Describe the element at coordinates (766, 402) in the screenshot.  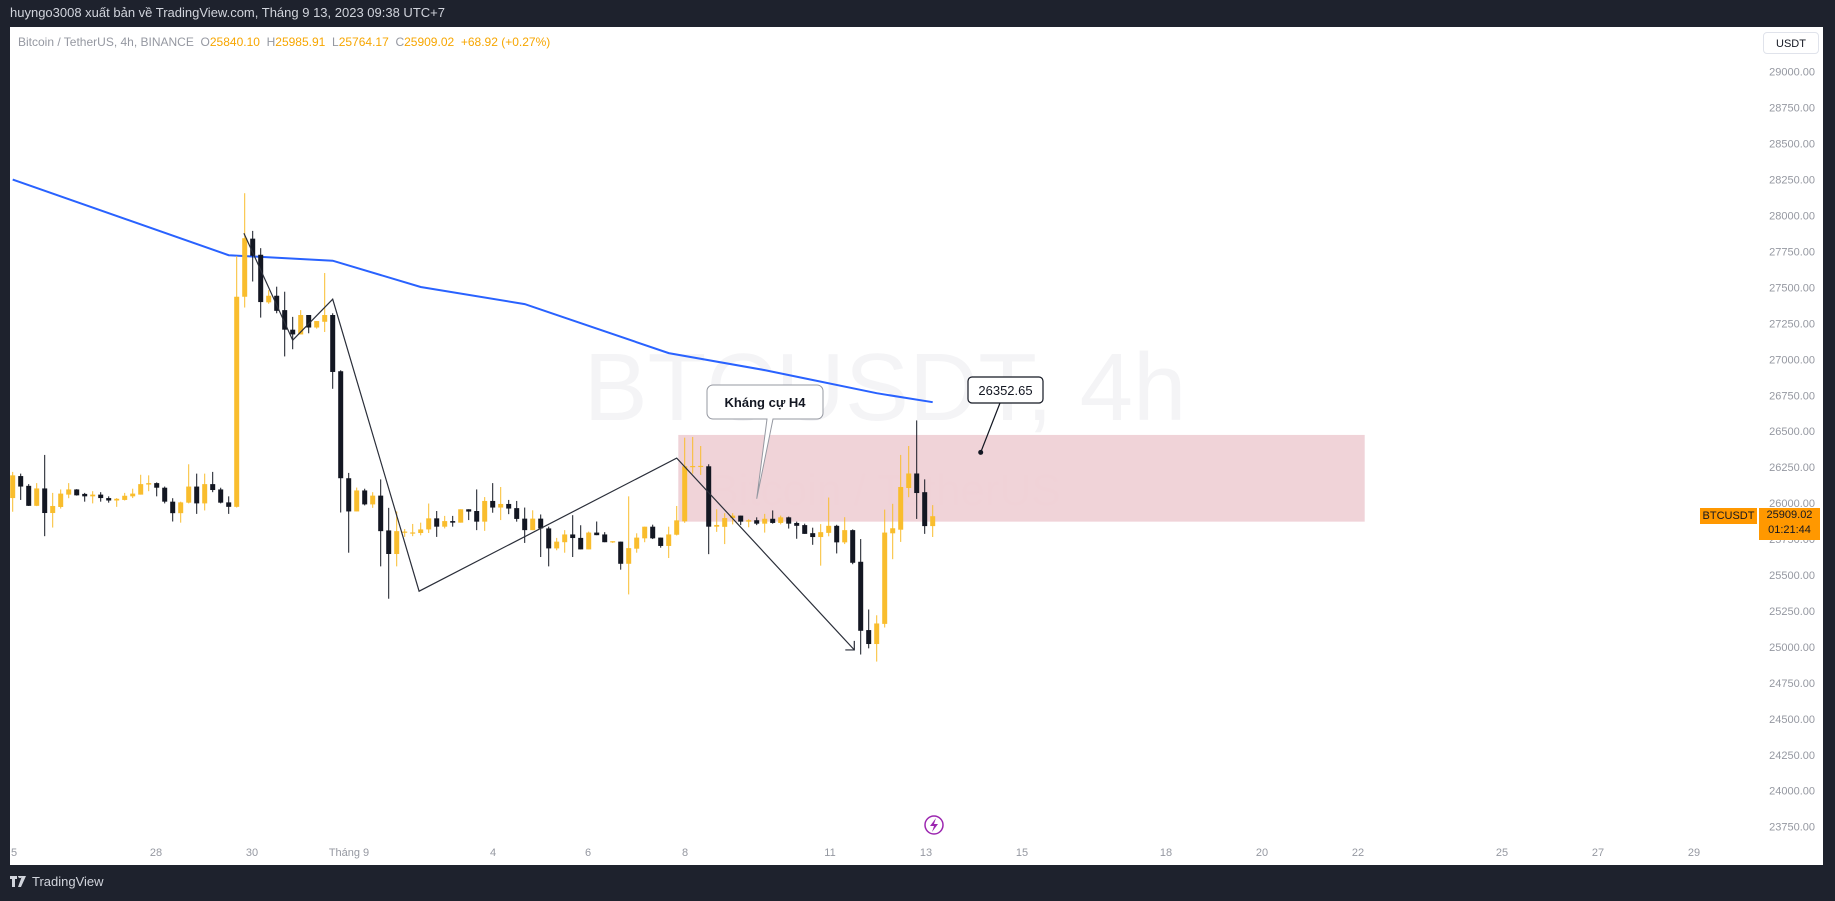
I see `callout-text: Kháng cự H4` at that location.